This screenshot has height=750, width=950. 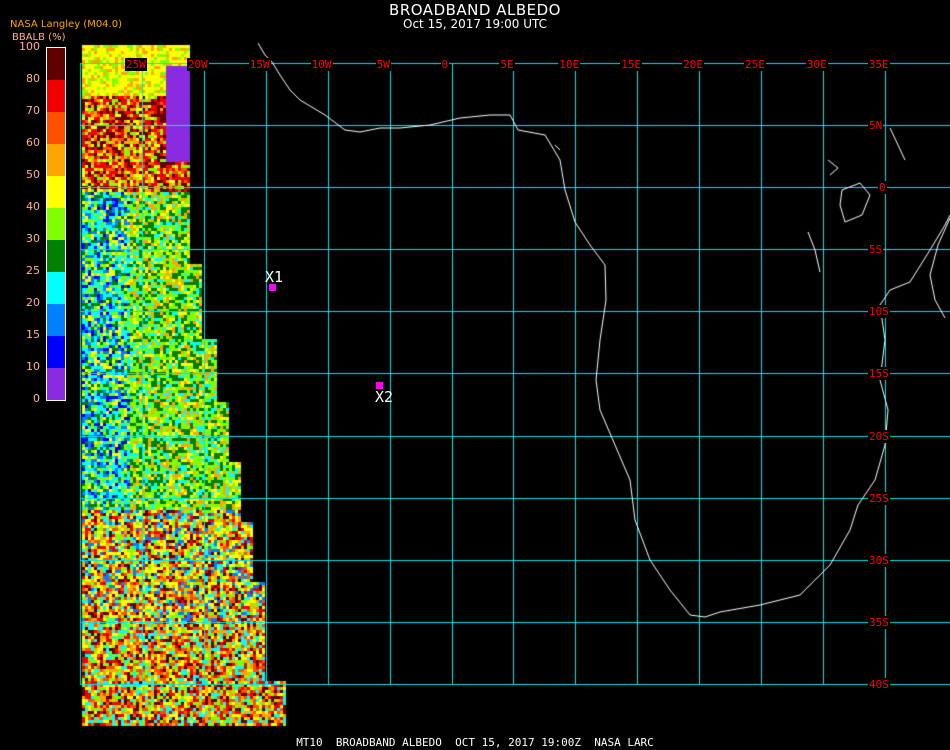 What do you see at coordinates (33, 110) in the screenshot?
I see `colorbar-label: 70` at bounding box center [33, 110].